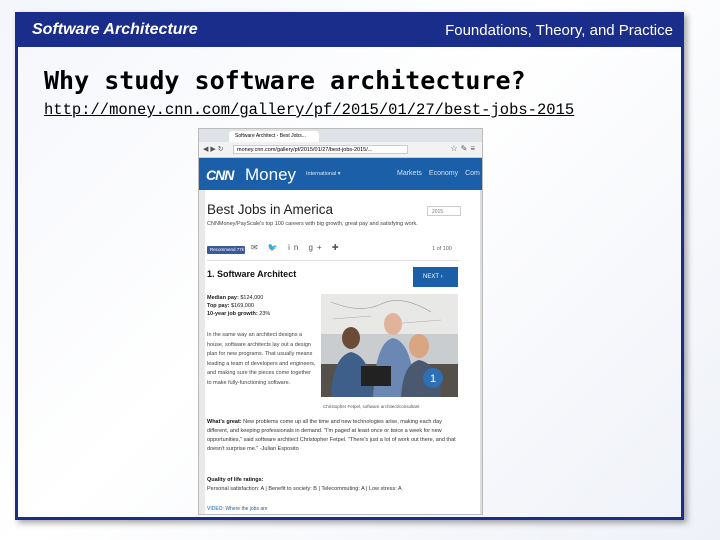 The width and height of the screenshot is (720, 540). I want to click on stat-value: $169,000, so click(242, 306).